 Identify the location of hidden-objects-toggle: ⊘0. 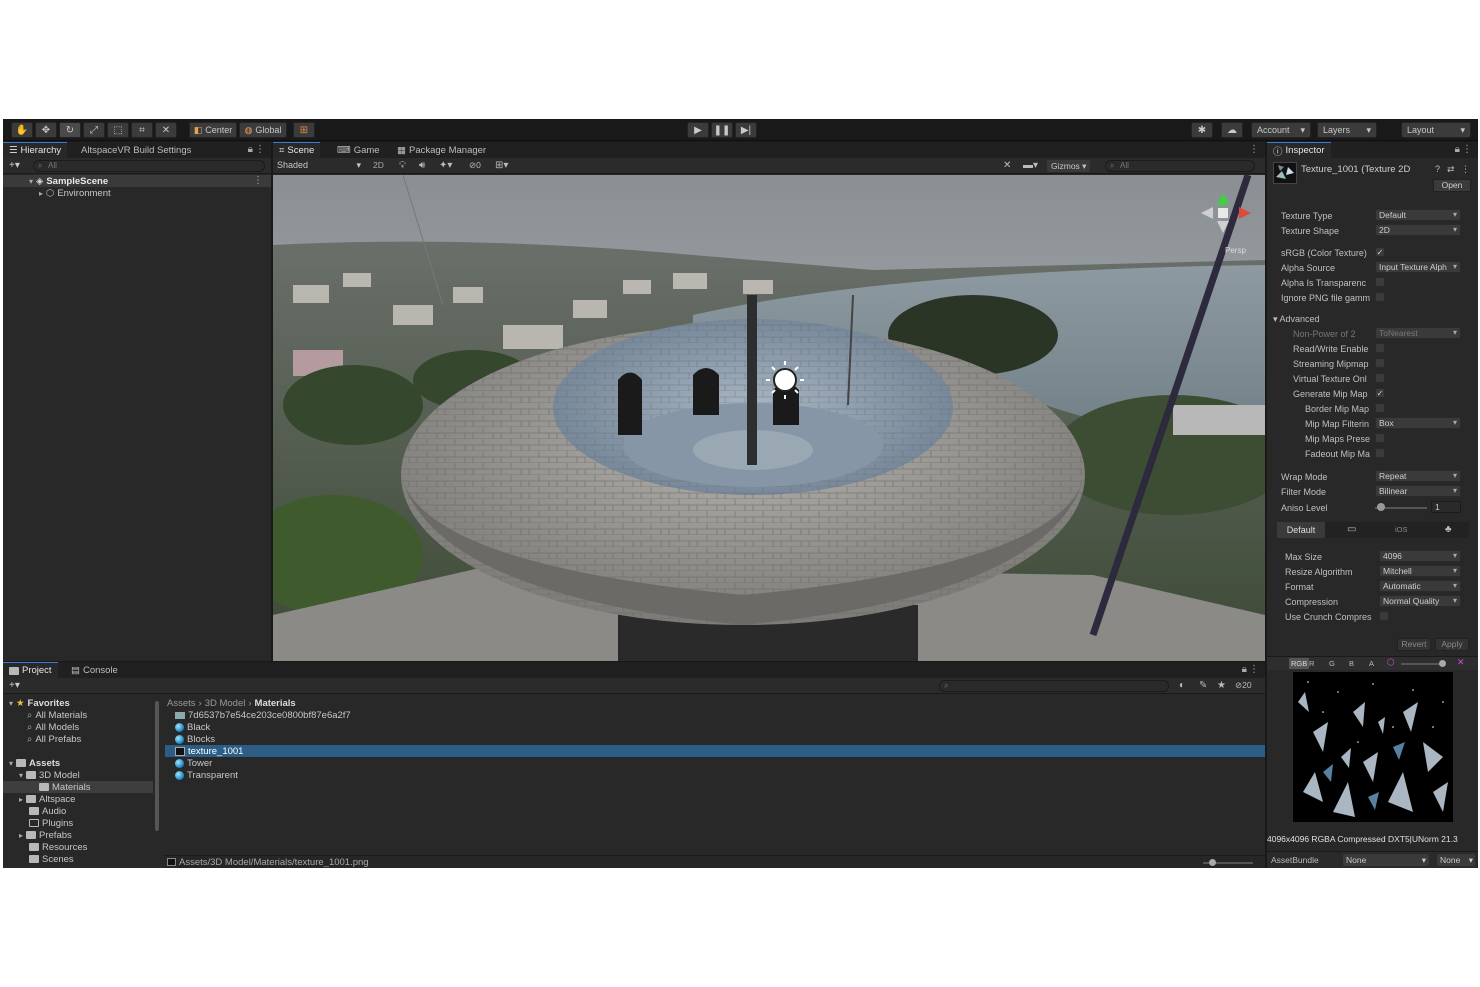
(475, 165).